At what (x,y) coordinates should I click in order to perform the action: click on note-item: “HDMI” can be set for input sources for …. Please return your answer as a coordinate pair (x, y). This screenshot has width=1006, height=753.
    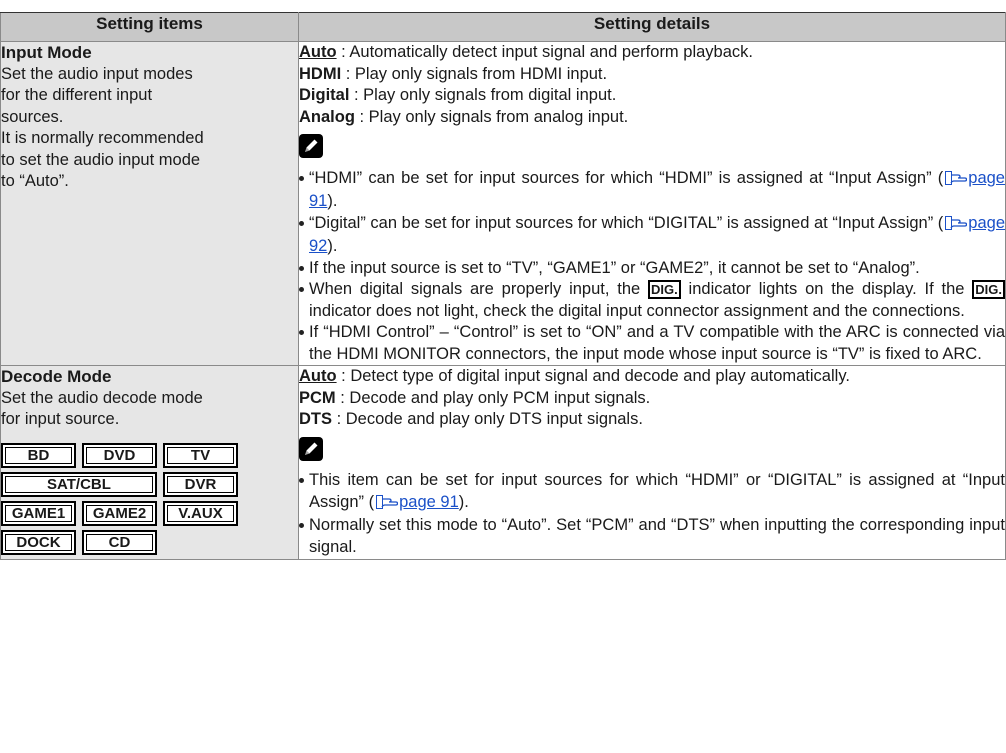
    Looking at the image, I should click on (652, 190).